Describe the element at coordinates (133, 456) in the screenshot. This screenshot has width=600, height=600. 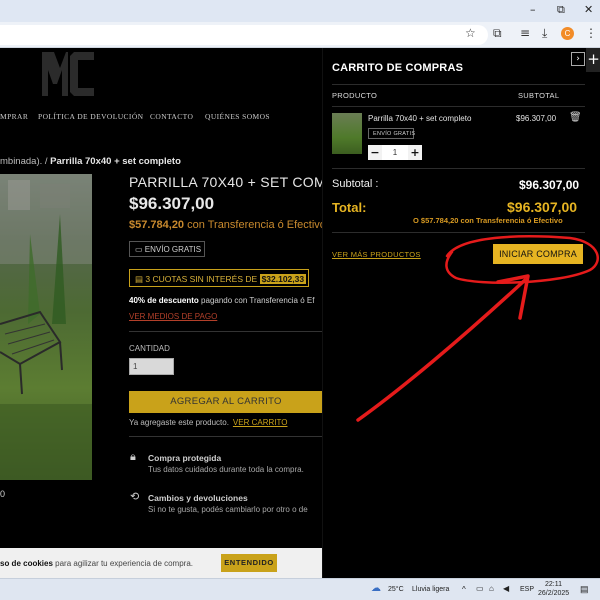
I see `lock-icon: 🔒︎` at that location.